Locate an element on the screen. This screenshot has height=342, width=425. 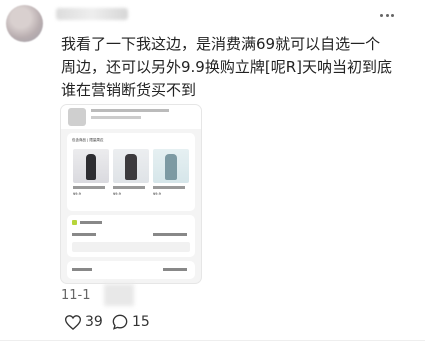
username-blurred is located at coordinates (92, 14).